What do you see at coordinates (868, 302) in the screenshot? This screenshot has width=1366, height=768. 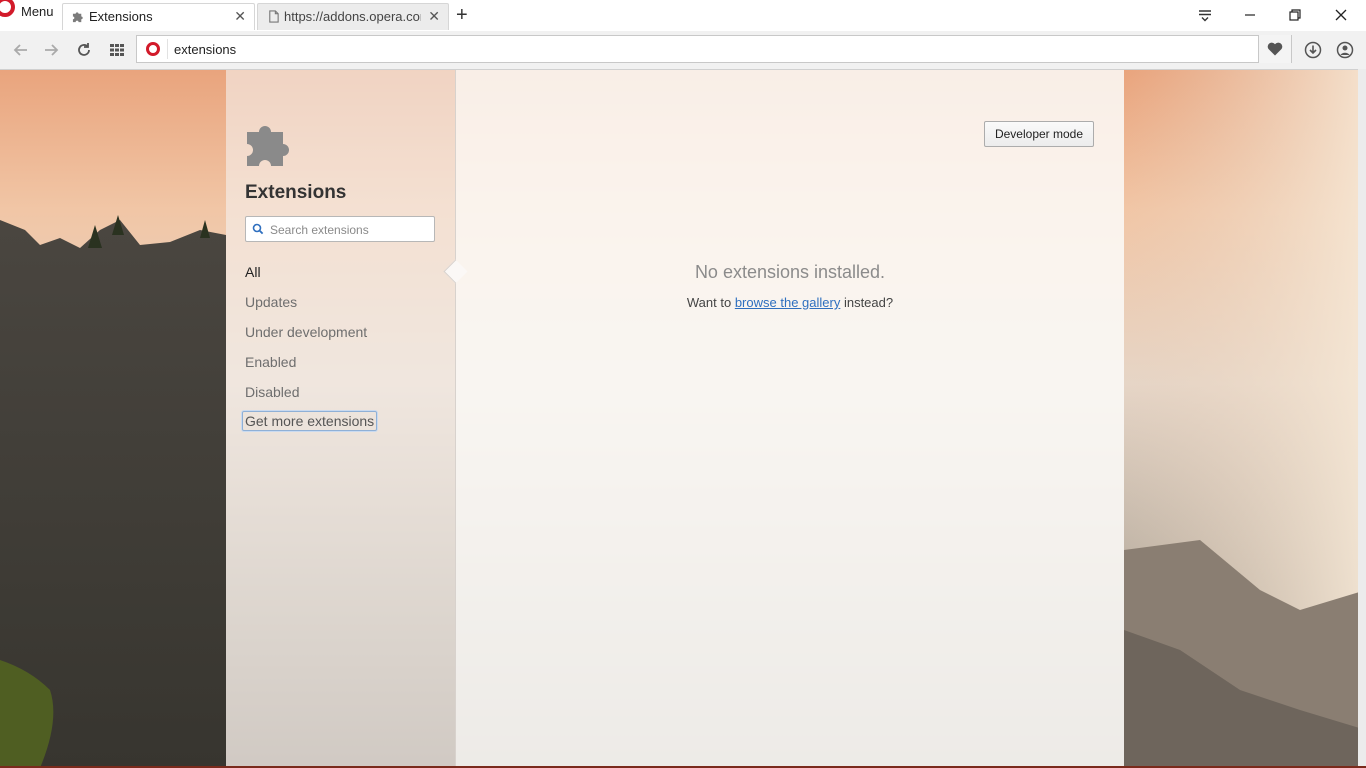 I see `empty-suffix: instead?` at bounding box center [868, 302].